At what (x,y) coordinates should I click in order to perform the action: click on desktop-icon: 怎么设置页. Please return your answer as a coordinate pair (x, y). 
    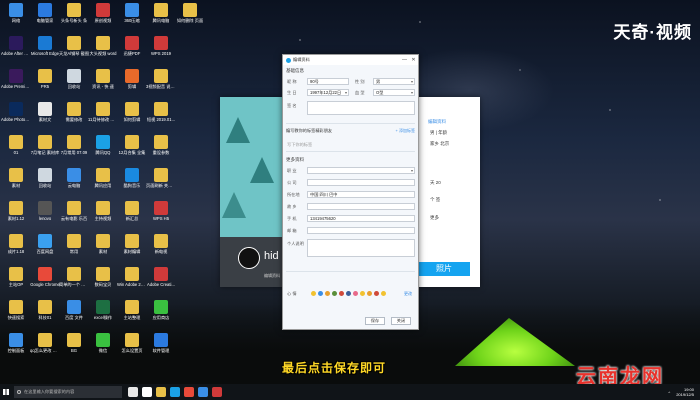
    Looking at the image, I should click on (132, 348).